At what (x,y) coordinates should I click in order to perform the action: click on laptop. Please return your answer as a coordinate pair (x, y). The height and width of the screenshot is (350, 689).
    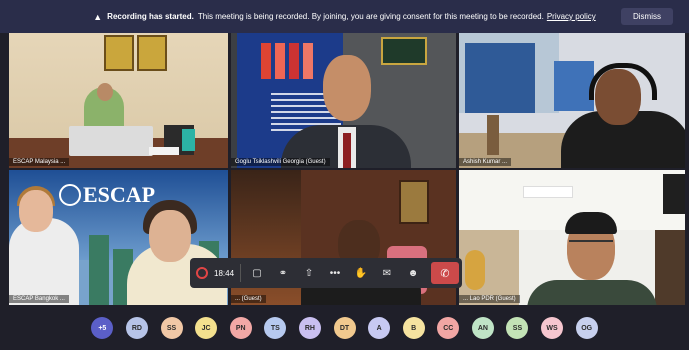
    Looking at the image, I should click on (111, 141).